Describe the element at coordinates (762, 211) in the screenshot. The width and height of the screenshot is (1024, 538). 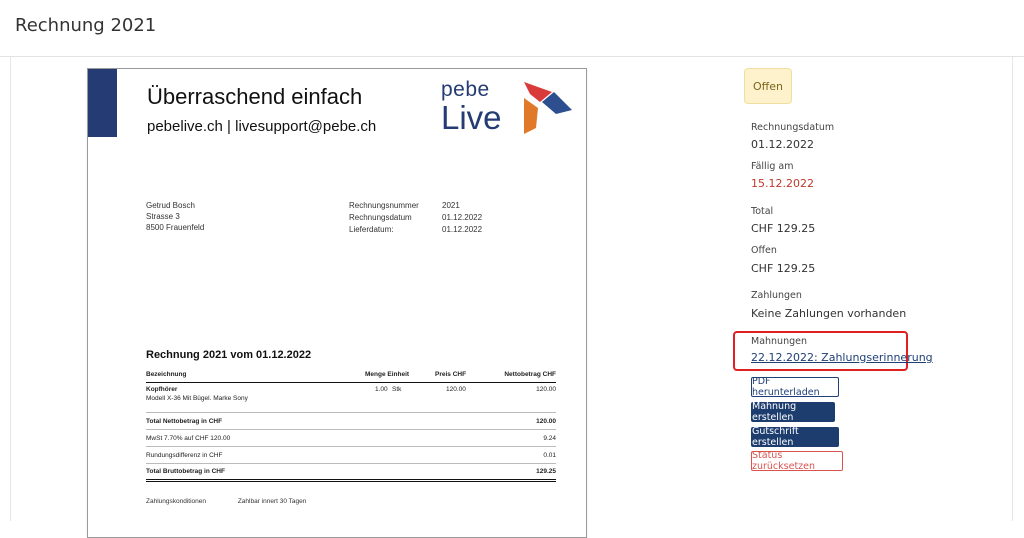
I see `total-label: Total` at that location.